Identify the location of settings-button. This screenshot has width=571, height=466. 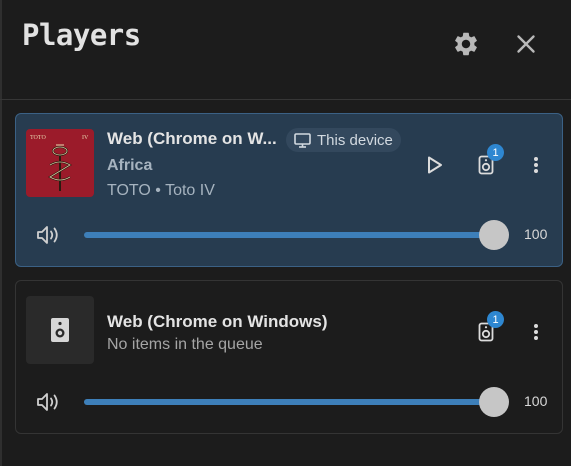
(466, 44).